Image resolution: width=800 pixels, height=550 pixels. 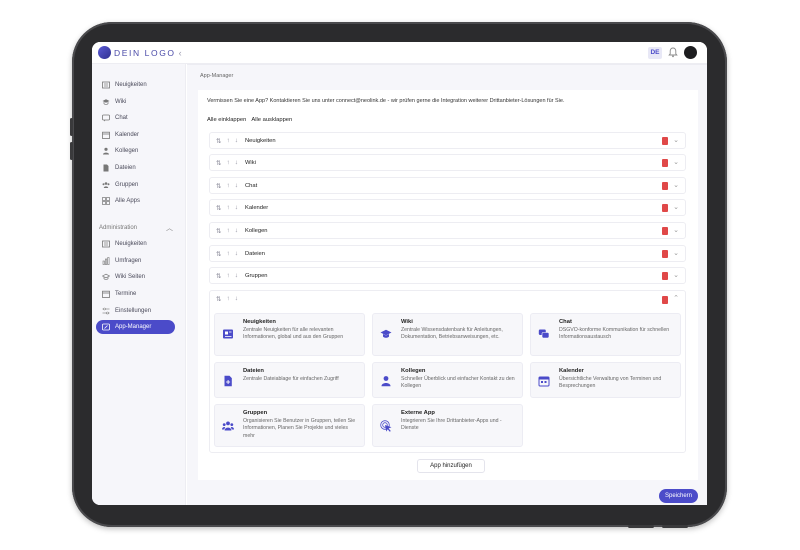 I want to click on app-row-name: Gruppen, so click(x=256, y=275).